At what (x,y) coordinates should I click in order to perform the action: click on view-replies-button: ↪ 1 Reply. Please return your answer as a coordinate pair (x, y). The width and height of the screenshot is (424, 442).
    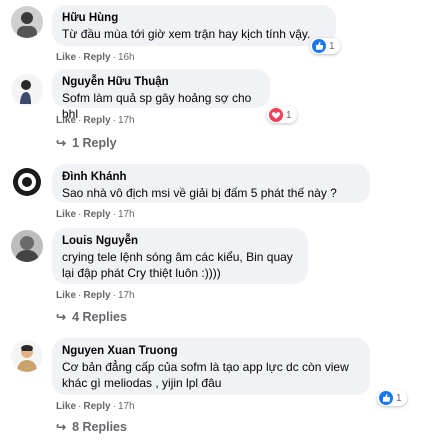
    Looking at the image, I should click on (86, 143).